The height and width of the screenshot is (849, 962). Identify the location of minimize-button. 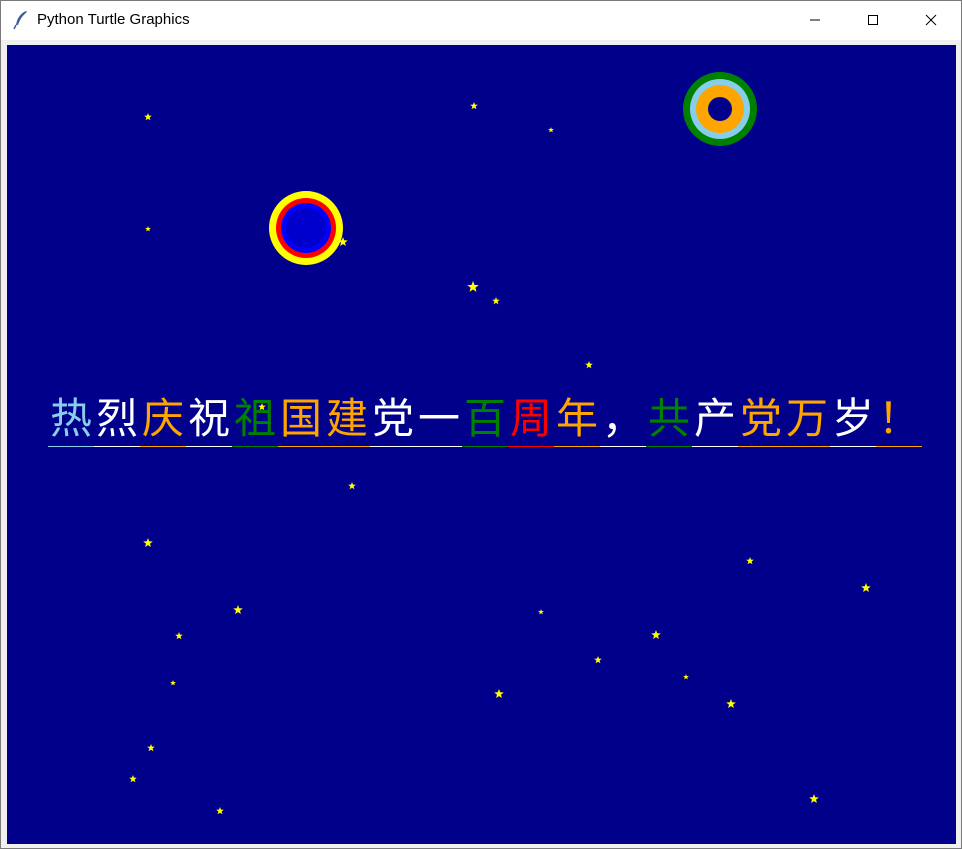
(815, 20).